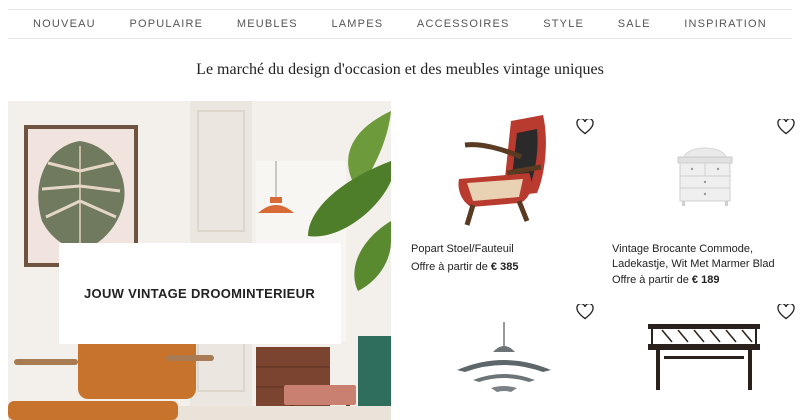 This screenshot has width=800, height=420. What do you see at coordinates (506, 166) in the screenshot?
I see `armchair-image` at bounding box center [506, 166].